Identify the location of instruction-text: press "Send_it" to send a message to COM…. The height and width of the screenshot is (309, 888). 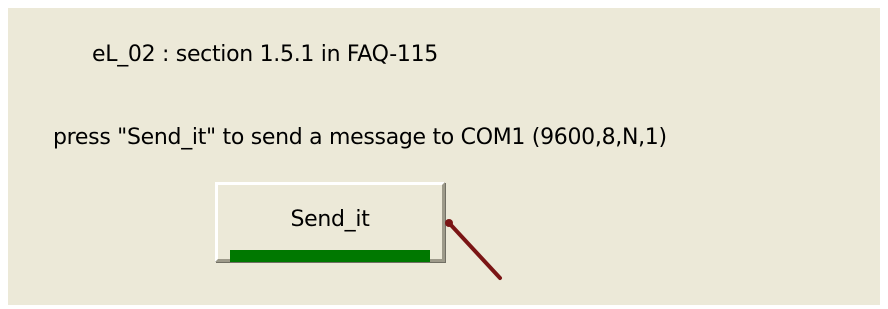
(360, 137).